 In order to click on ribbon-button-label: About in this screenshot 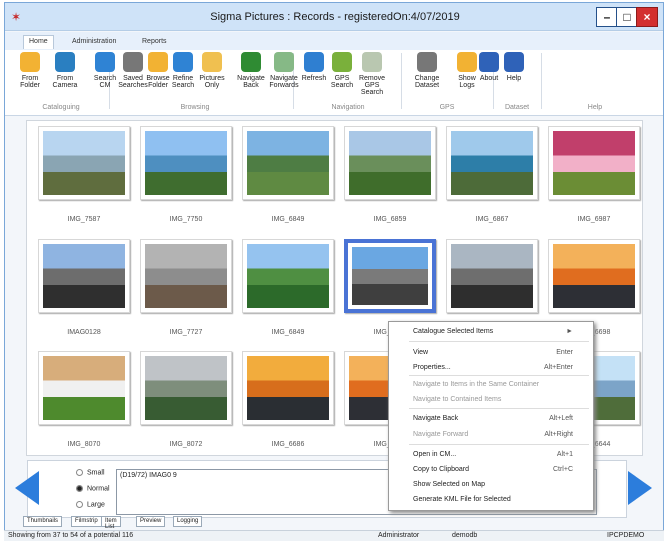, I will do `click(489, 78)`.